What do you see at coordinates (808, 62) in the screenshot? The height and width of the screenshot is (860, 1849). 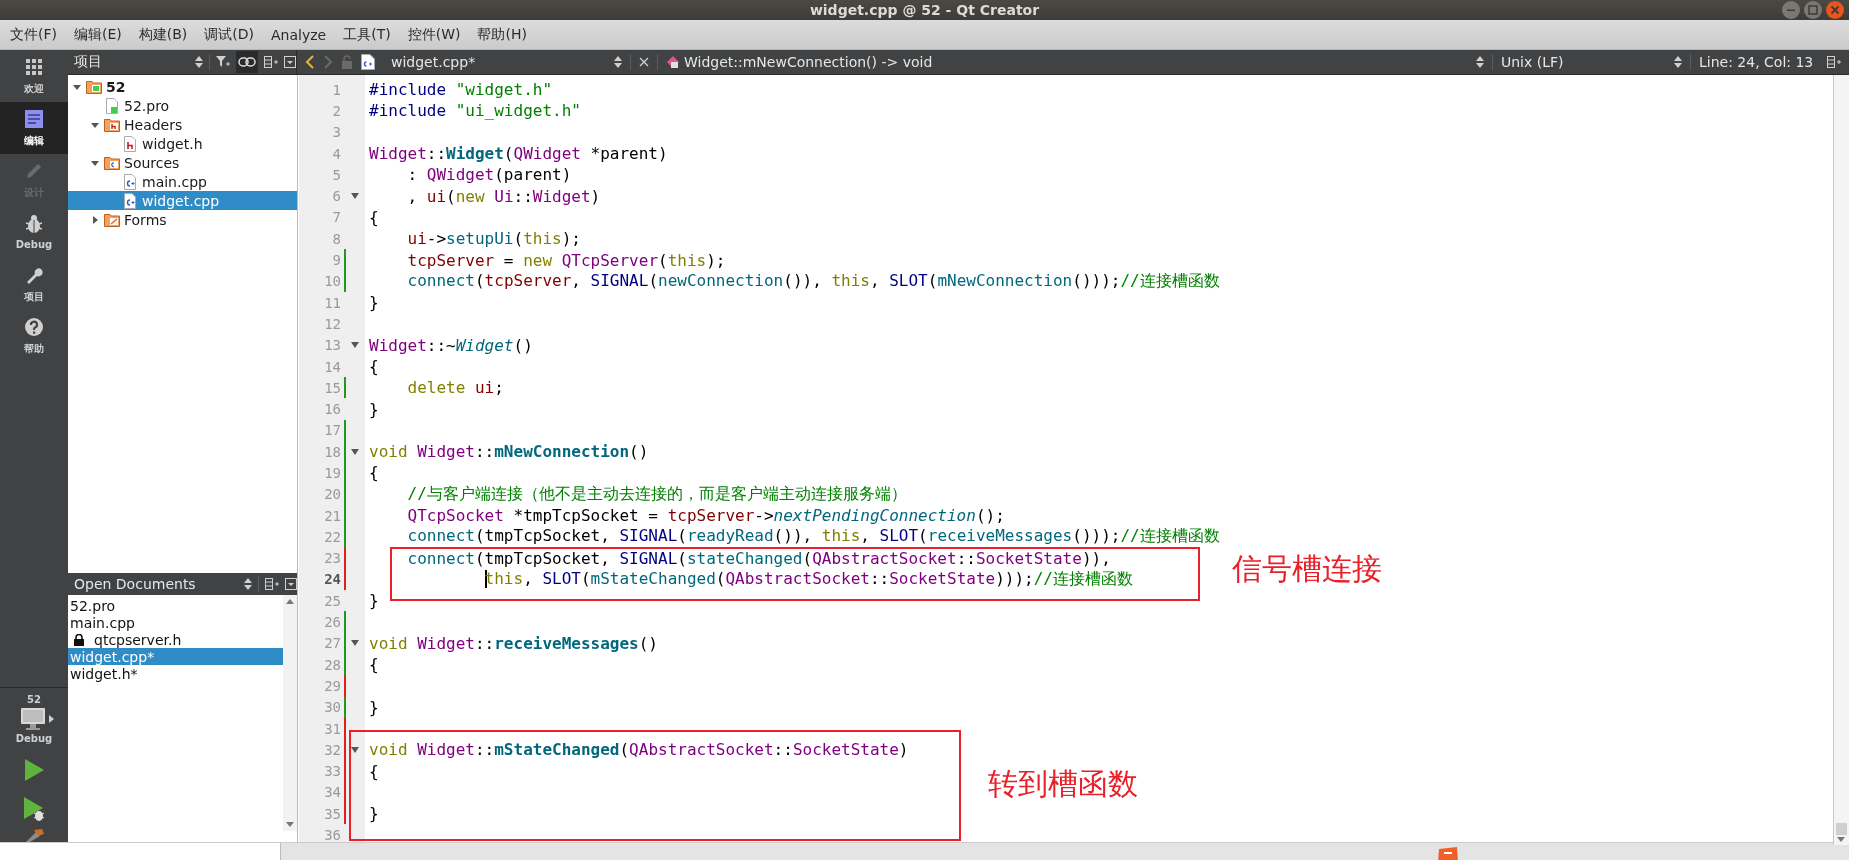 I see `symbol-selector: Widget::mNewConnection() -> void` at bounding box center [808, 62].